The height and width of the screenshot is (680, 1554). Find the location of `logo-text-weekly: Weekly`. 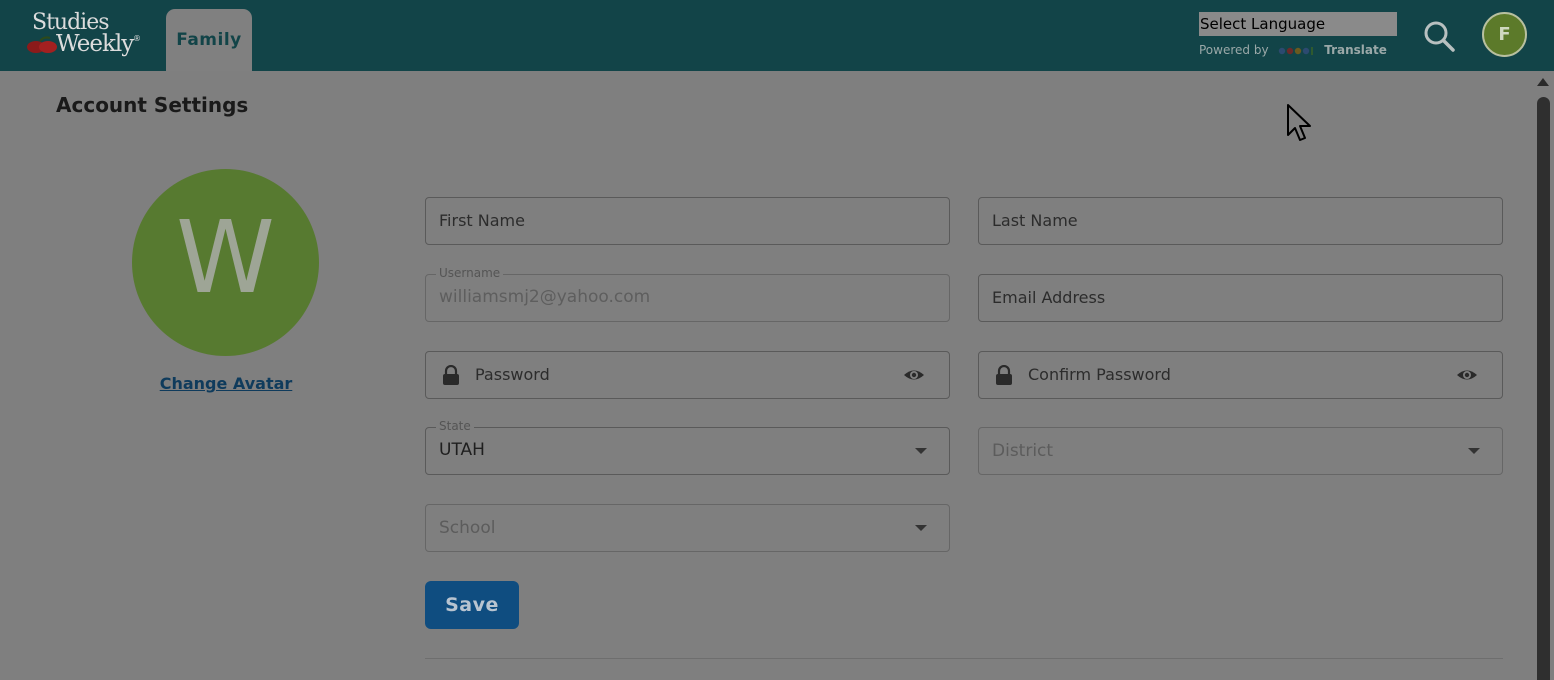

logo-text-weekly: Weekly is located at coordinates (95, 44).